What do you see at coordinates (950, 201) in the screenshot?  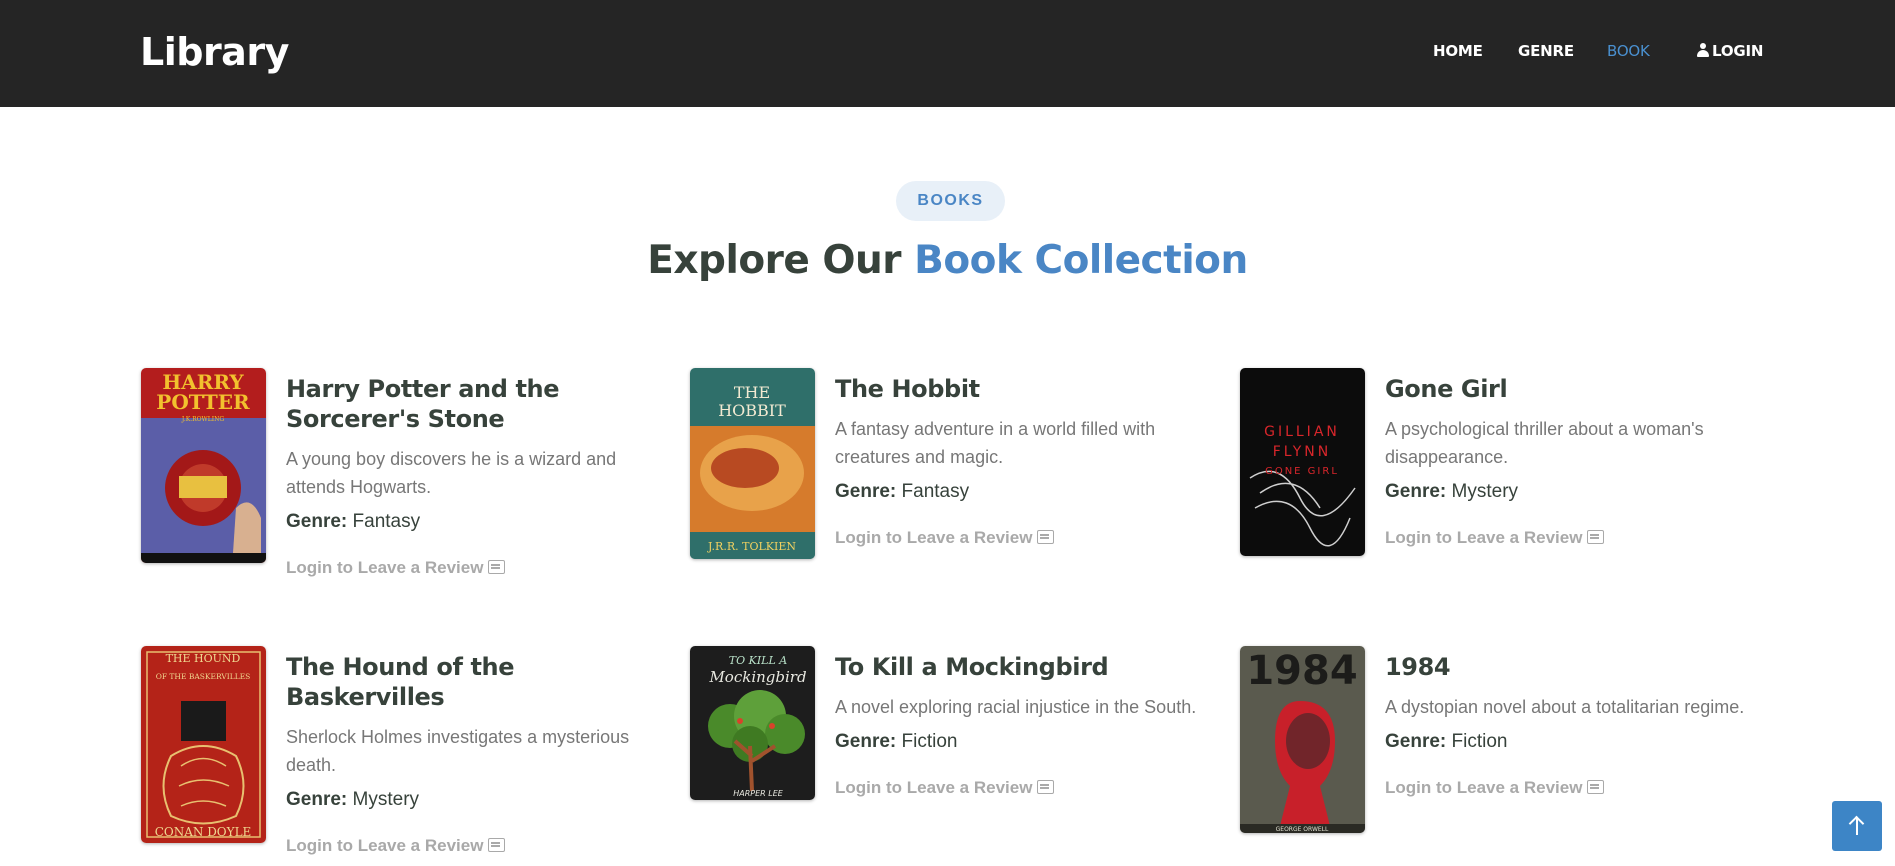 I see `section-badge: BOOKS` at bounding box center [950, 201].